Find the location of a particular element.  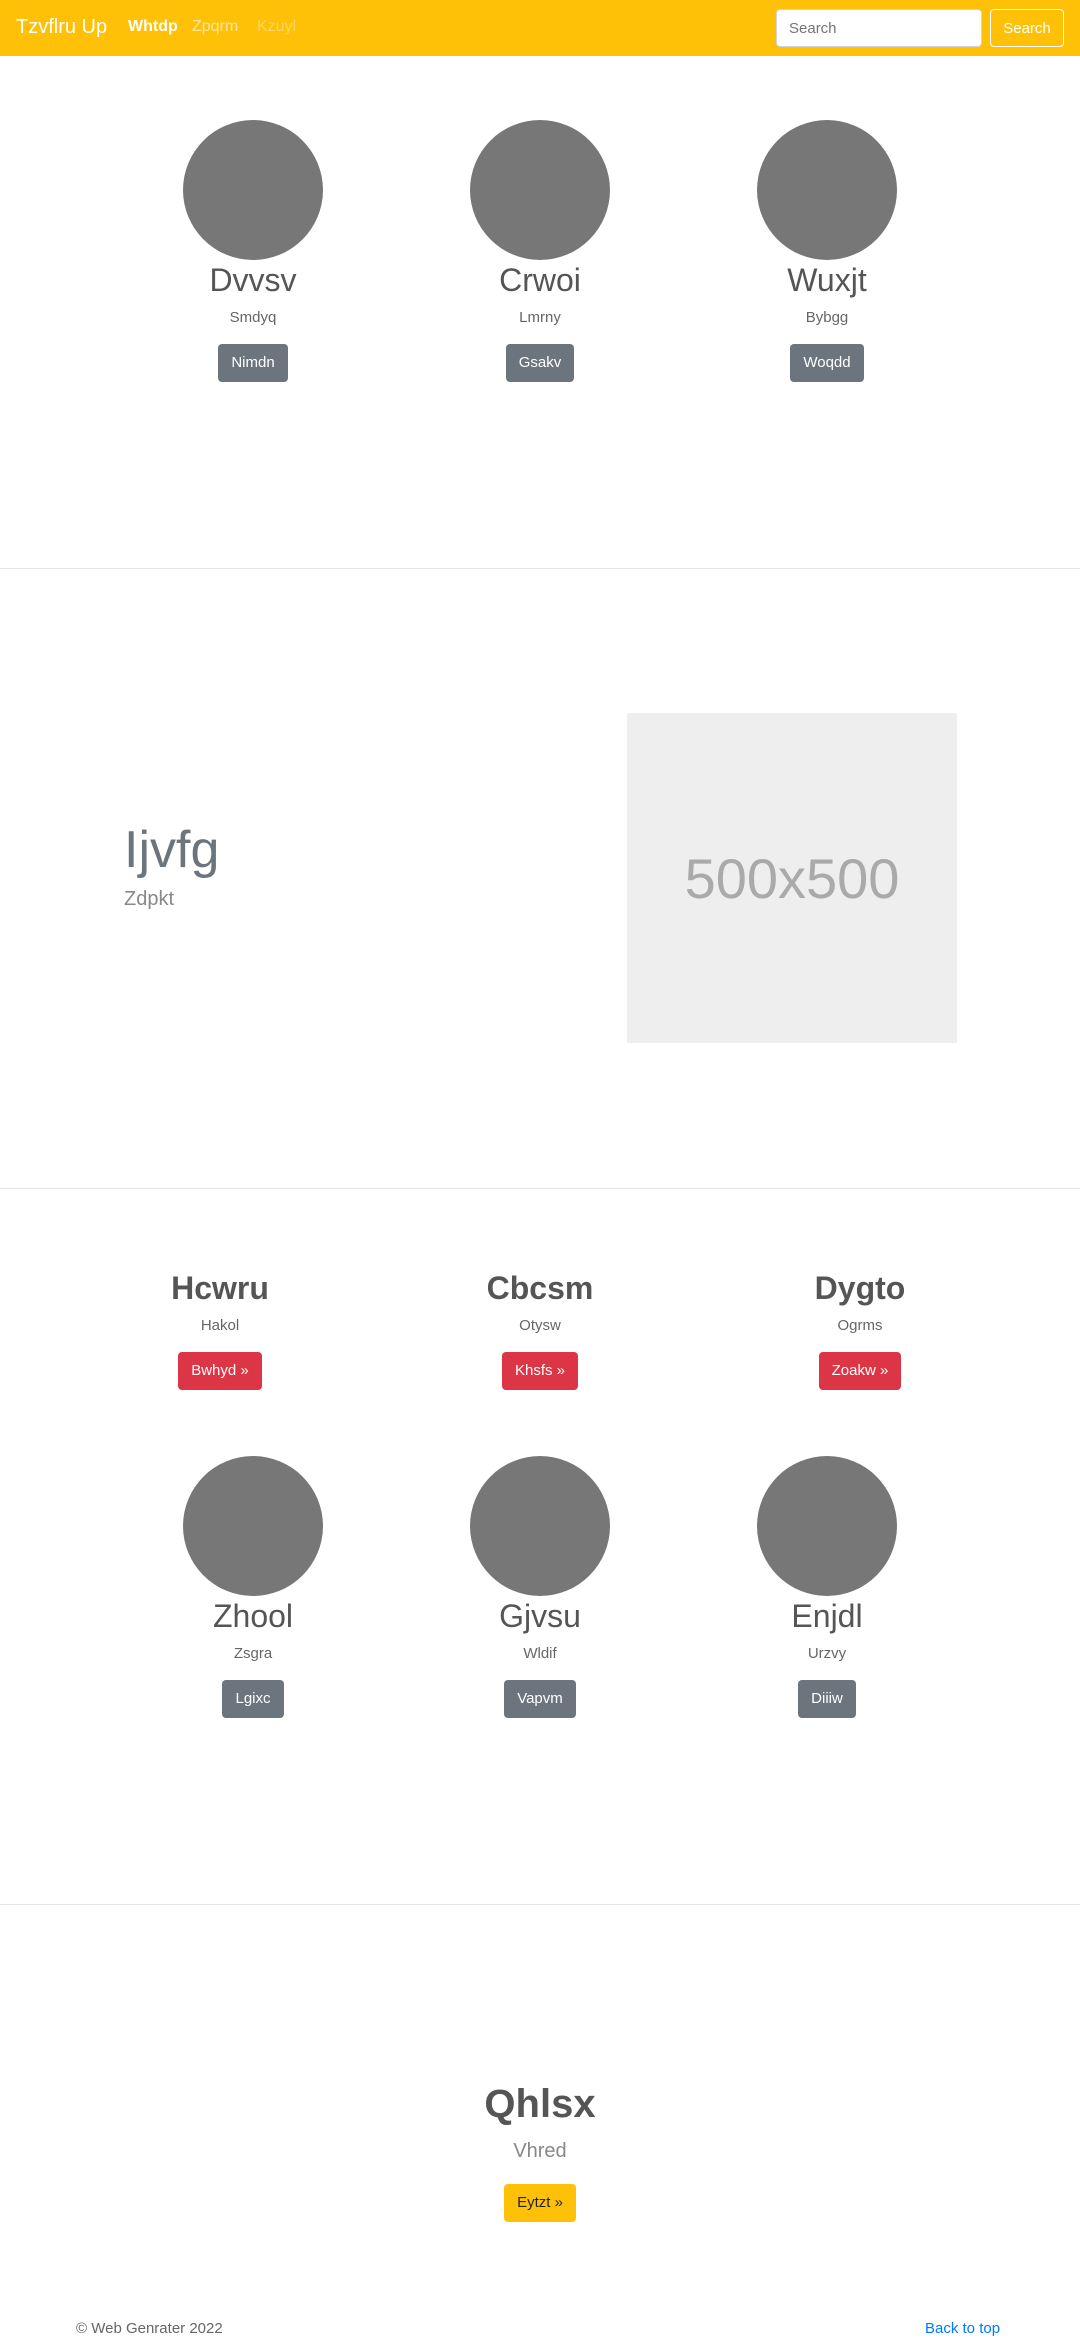

nav-link-2: Zpqrm is located at coordinates (215, 27).